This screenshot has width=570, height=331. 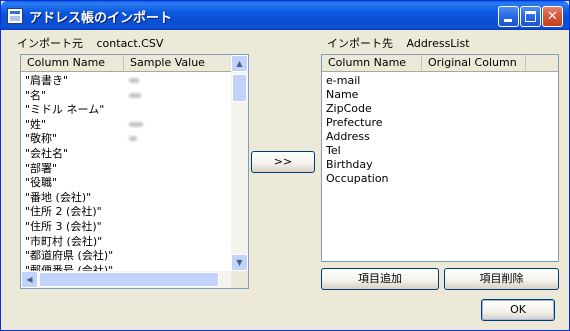 I want to click on maximize-icon, so click(x=530, y=16).